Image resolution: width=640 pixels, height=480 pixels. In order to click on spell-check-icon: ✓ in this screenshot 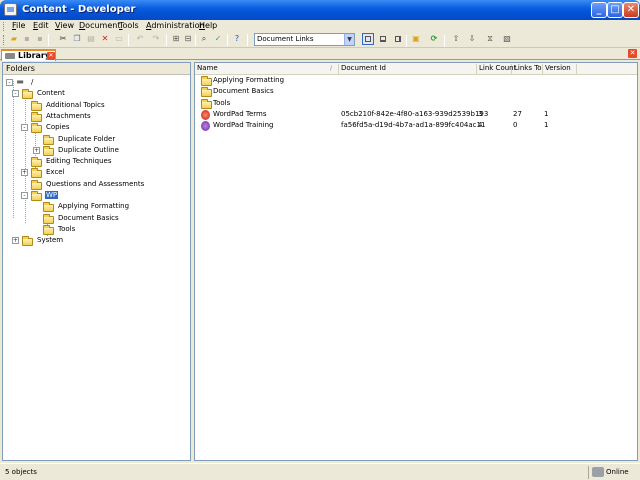, I will do `click(218, 39)`.